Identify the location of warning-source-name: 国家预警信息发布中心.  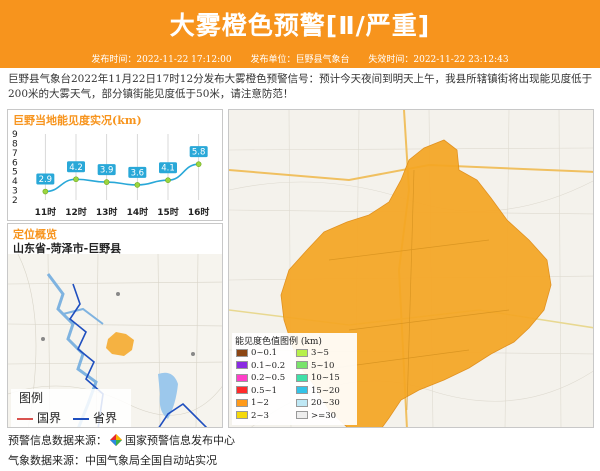
(180, 440).